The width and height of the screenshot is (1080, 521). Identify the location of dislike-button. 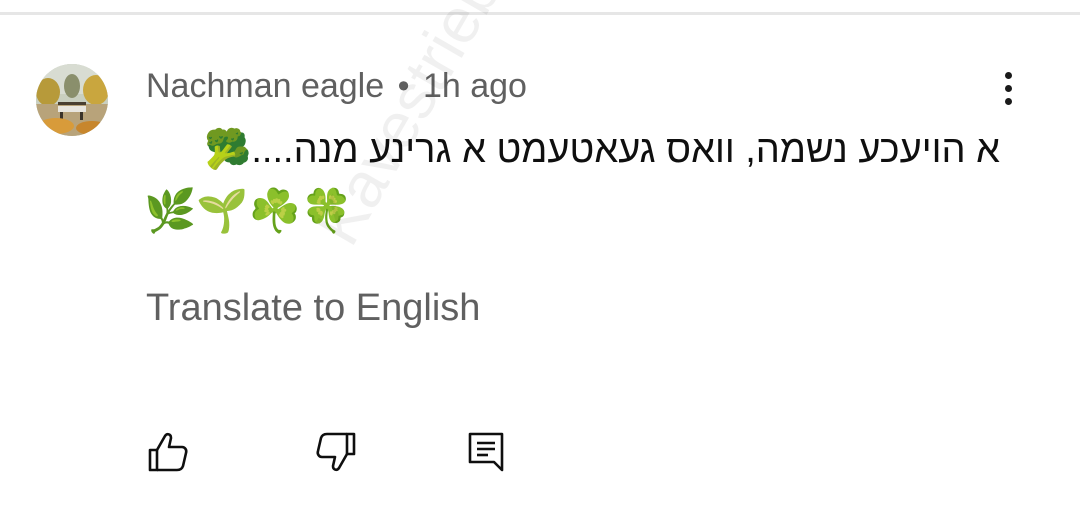
(336, 452).